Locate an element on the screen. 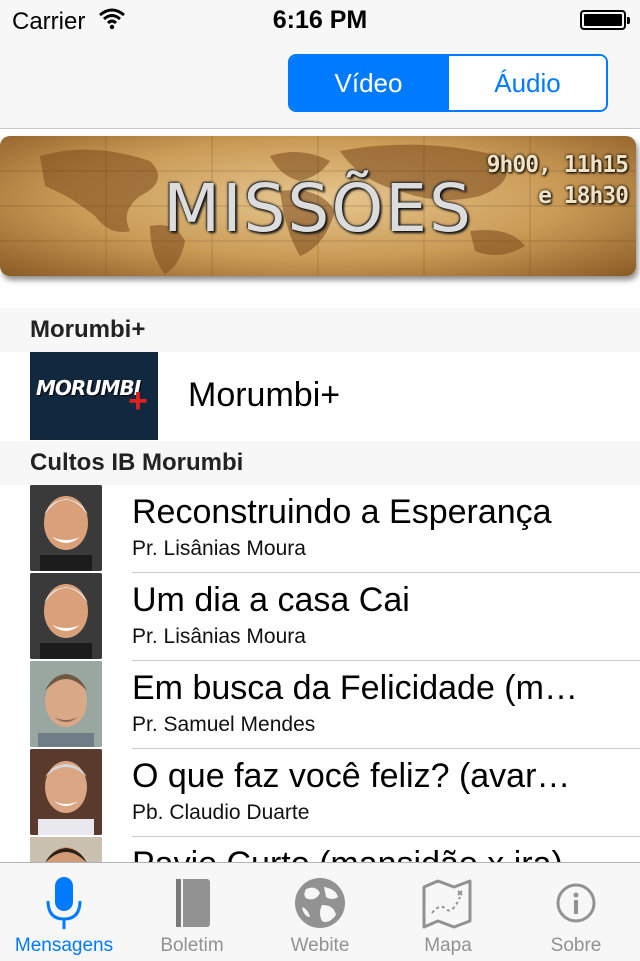 This screenshot has width=640, height=961. sermon-speaker: Pr. Samuel Mendes is located at coordinates (224, 724).